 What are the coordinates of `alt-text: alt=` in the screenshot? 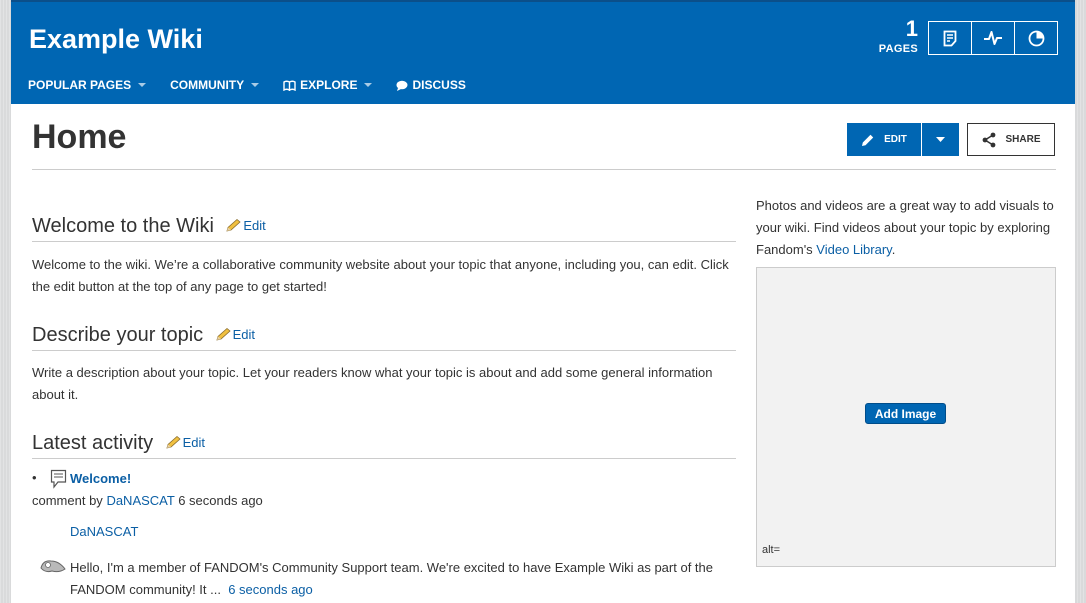 It's located at (771, 550).